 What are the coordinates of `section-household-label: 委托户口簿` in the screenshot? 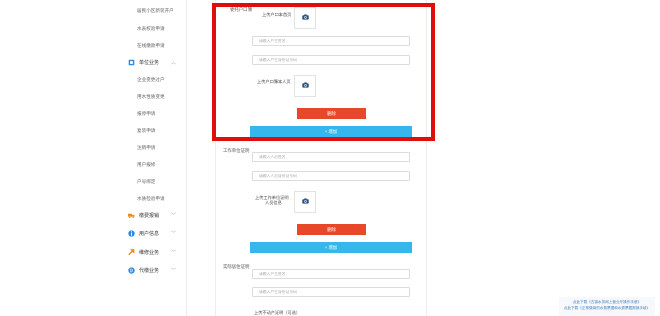 It's located at (241, 9).